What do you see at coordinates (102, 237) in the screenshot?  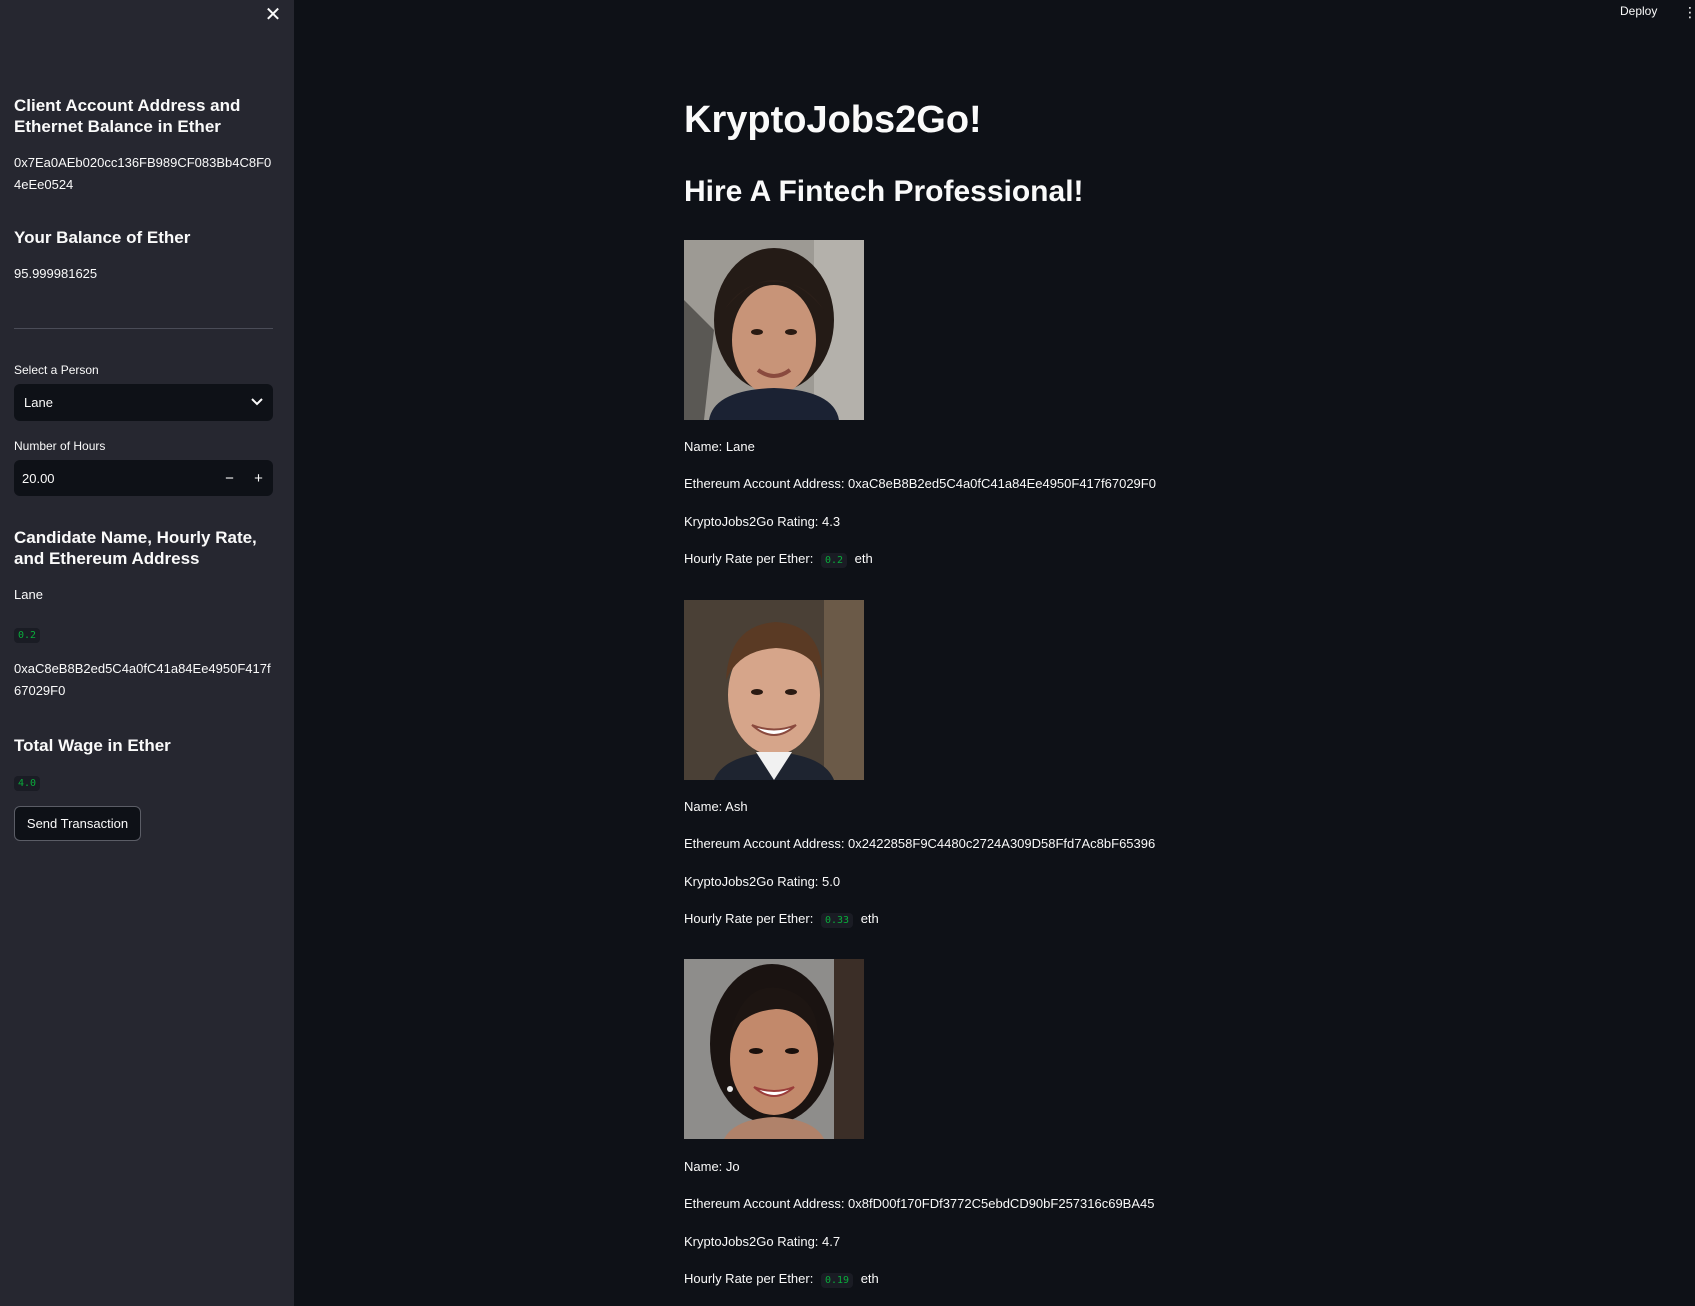 I see `balance-heading: Your Balance of Ether` at bounding box center [102, 237].